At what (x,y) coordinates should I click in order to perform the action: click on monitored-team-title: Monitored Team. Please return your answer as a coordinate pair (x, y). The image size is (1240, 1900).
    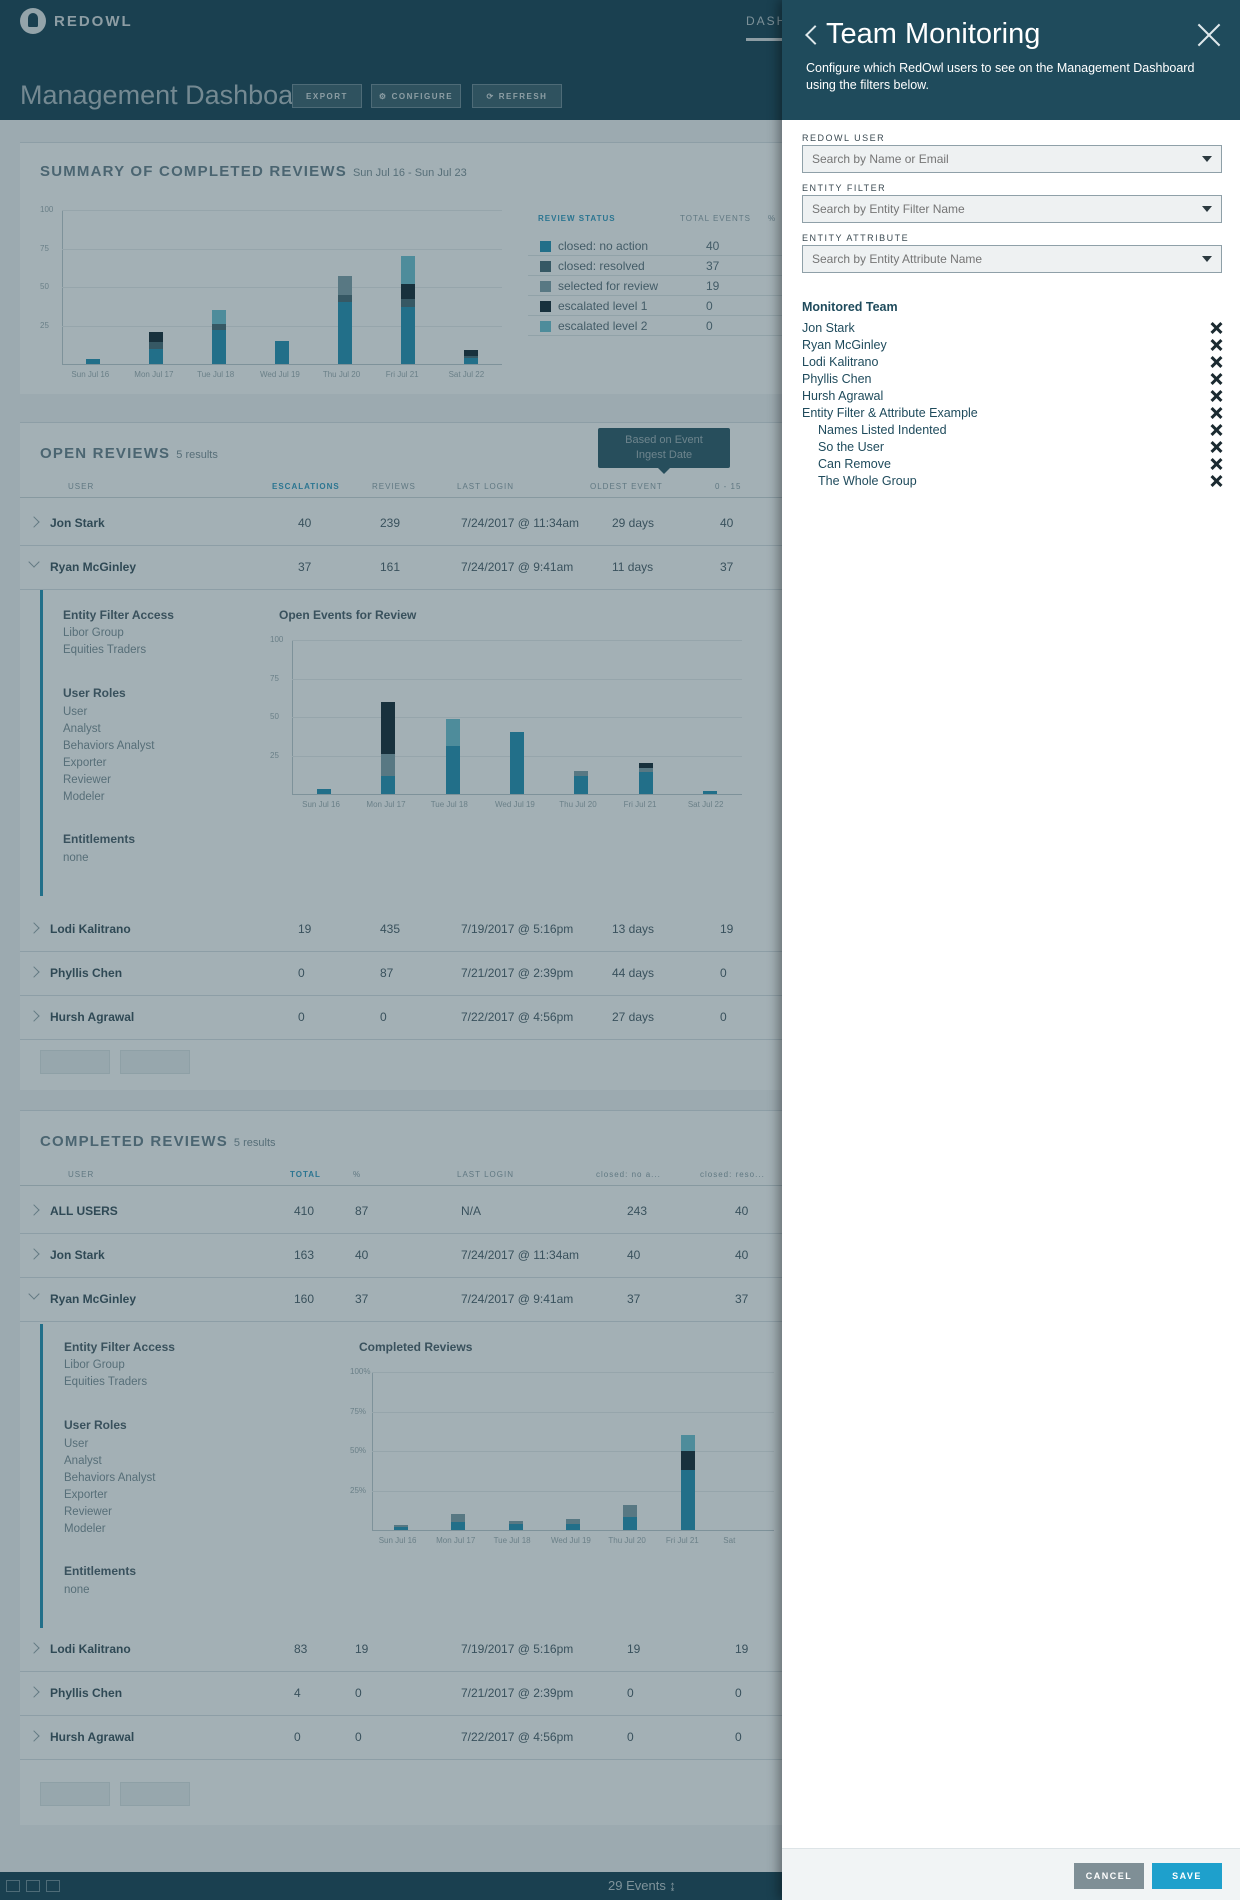
    Looking at the image, I should click on (850, 307).